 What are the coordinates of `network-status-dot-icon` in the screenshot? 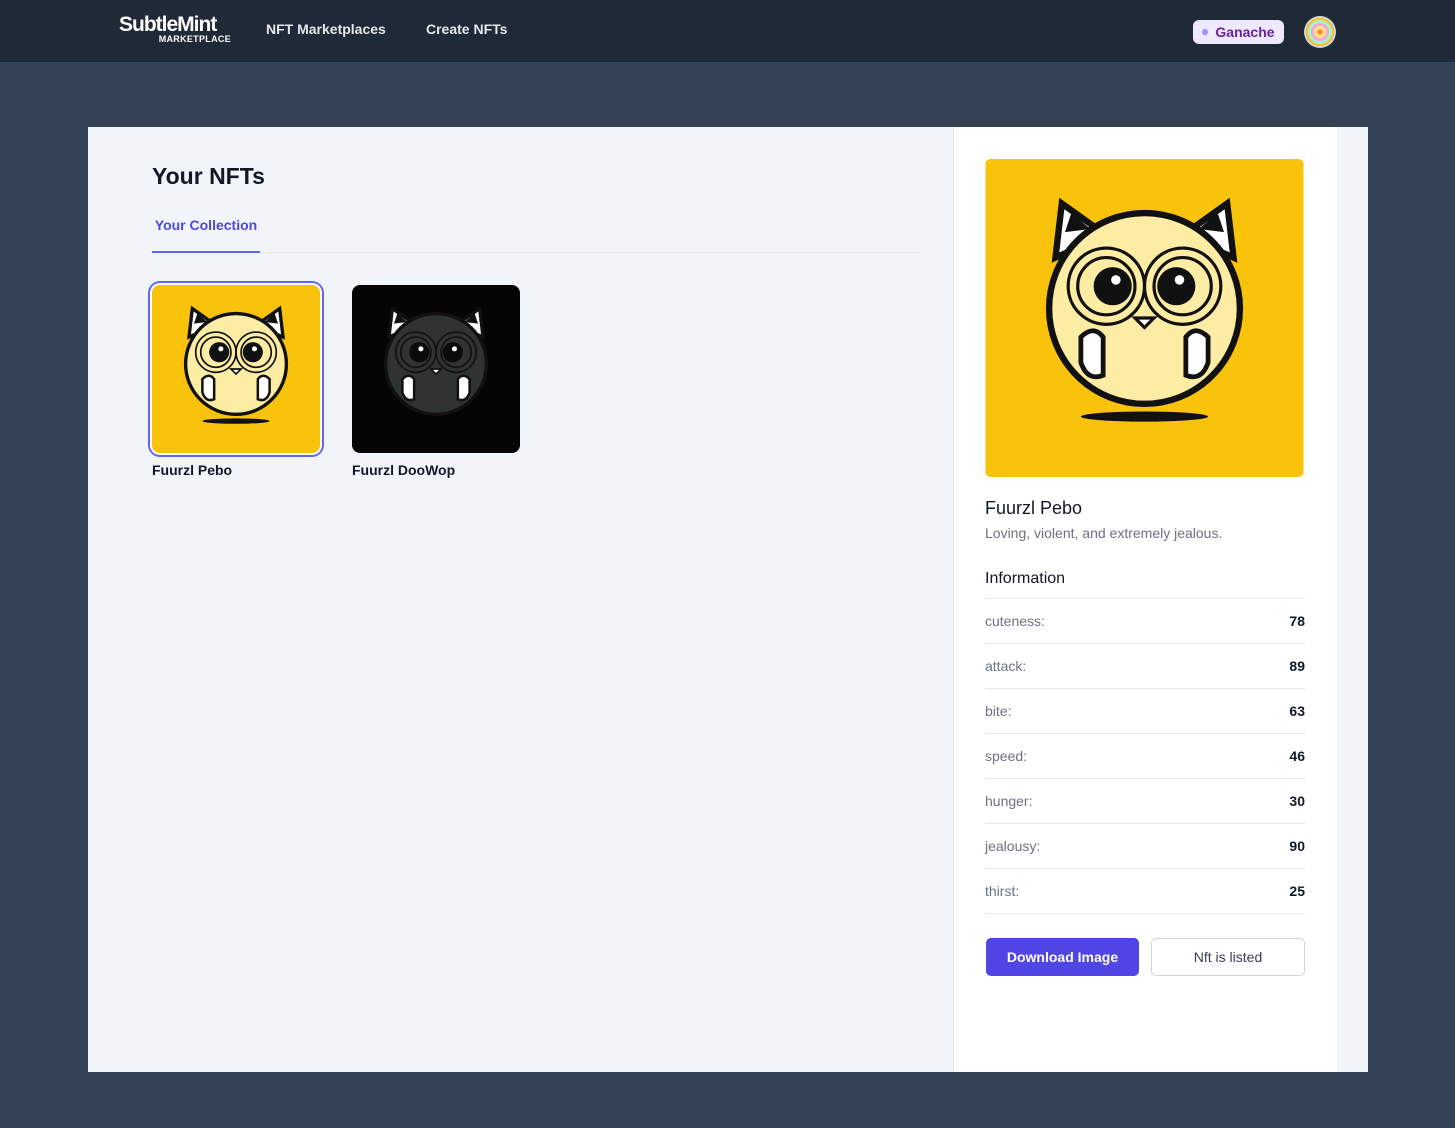 It's located at (1205, 32).